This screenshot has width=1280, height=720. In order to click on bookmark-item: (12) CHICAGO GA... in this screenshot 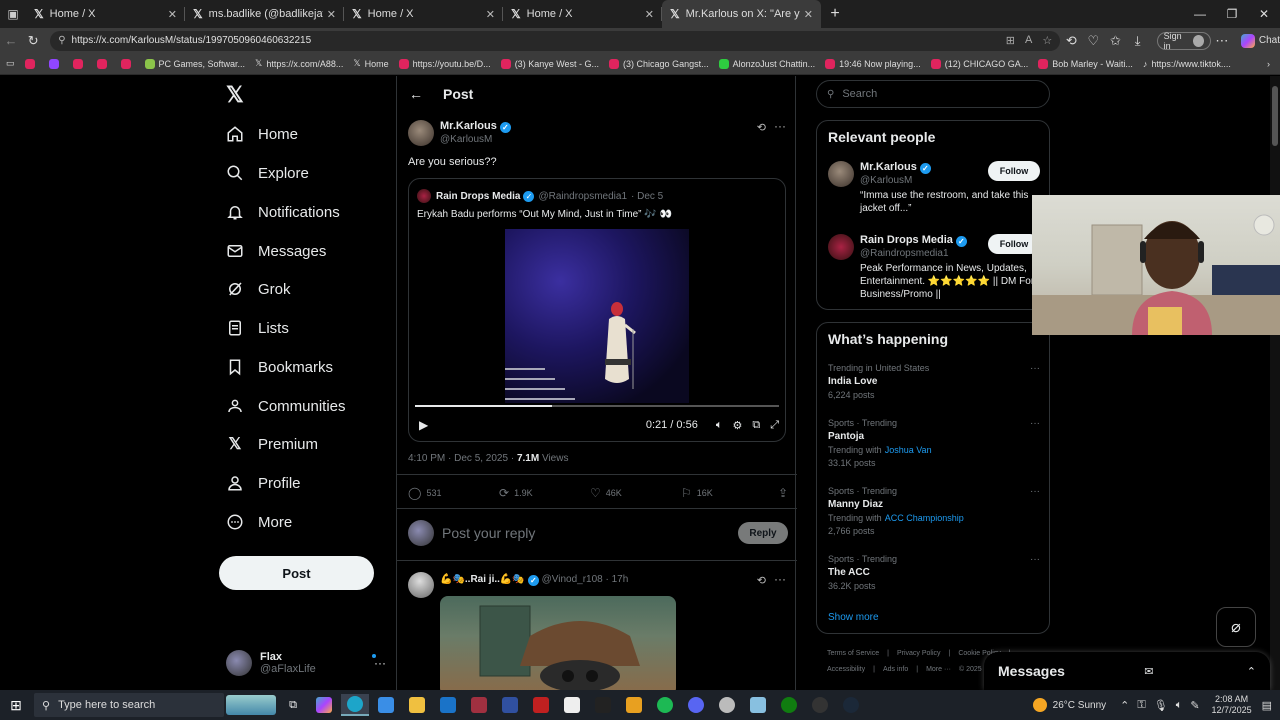, I will do `click(979, 63)`.